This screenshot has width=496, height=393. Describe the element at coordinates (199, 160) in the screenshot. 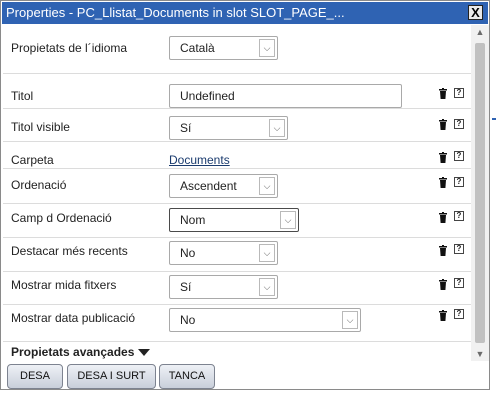

I see `carpeta-link: Documents` at that location.